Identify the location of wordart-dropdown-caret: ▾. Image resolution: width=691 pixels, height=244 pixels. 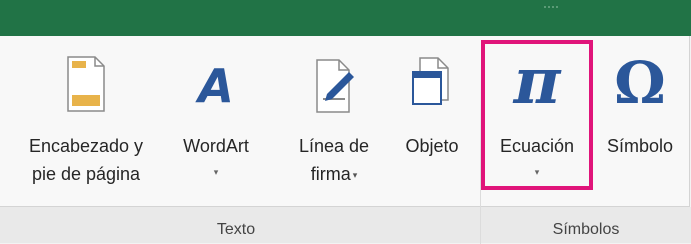
(216, 172).